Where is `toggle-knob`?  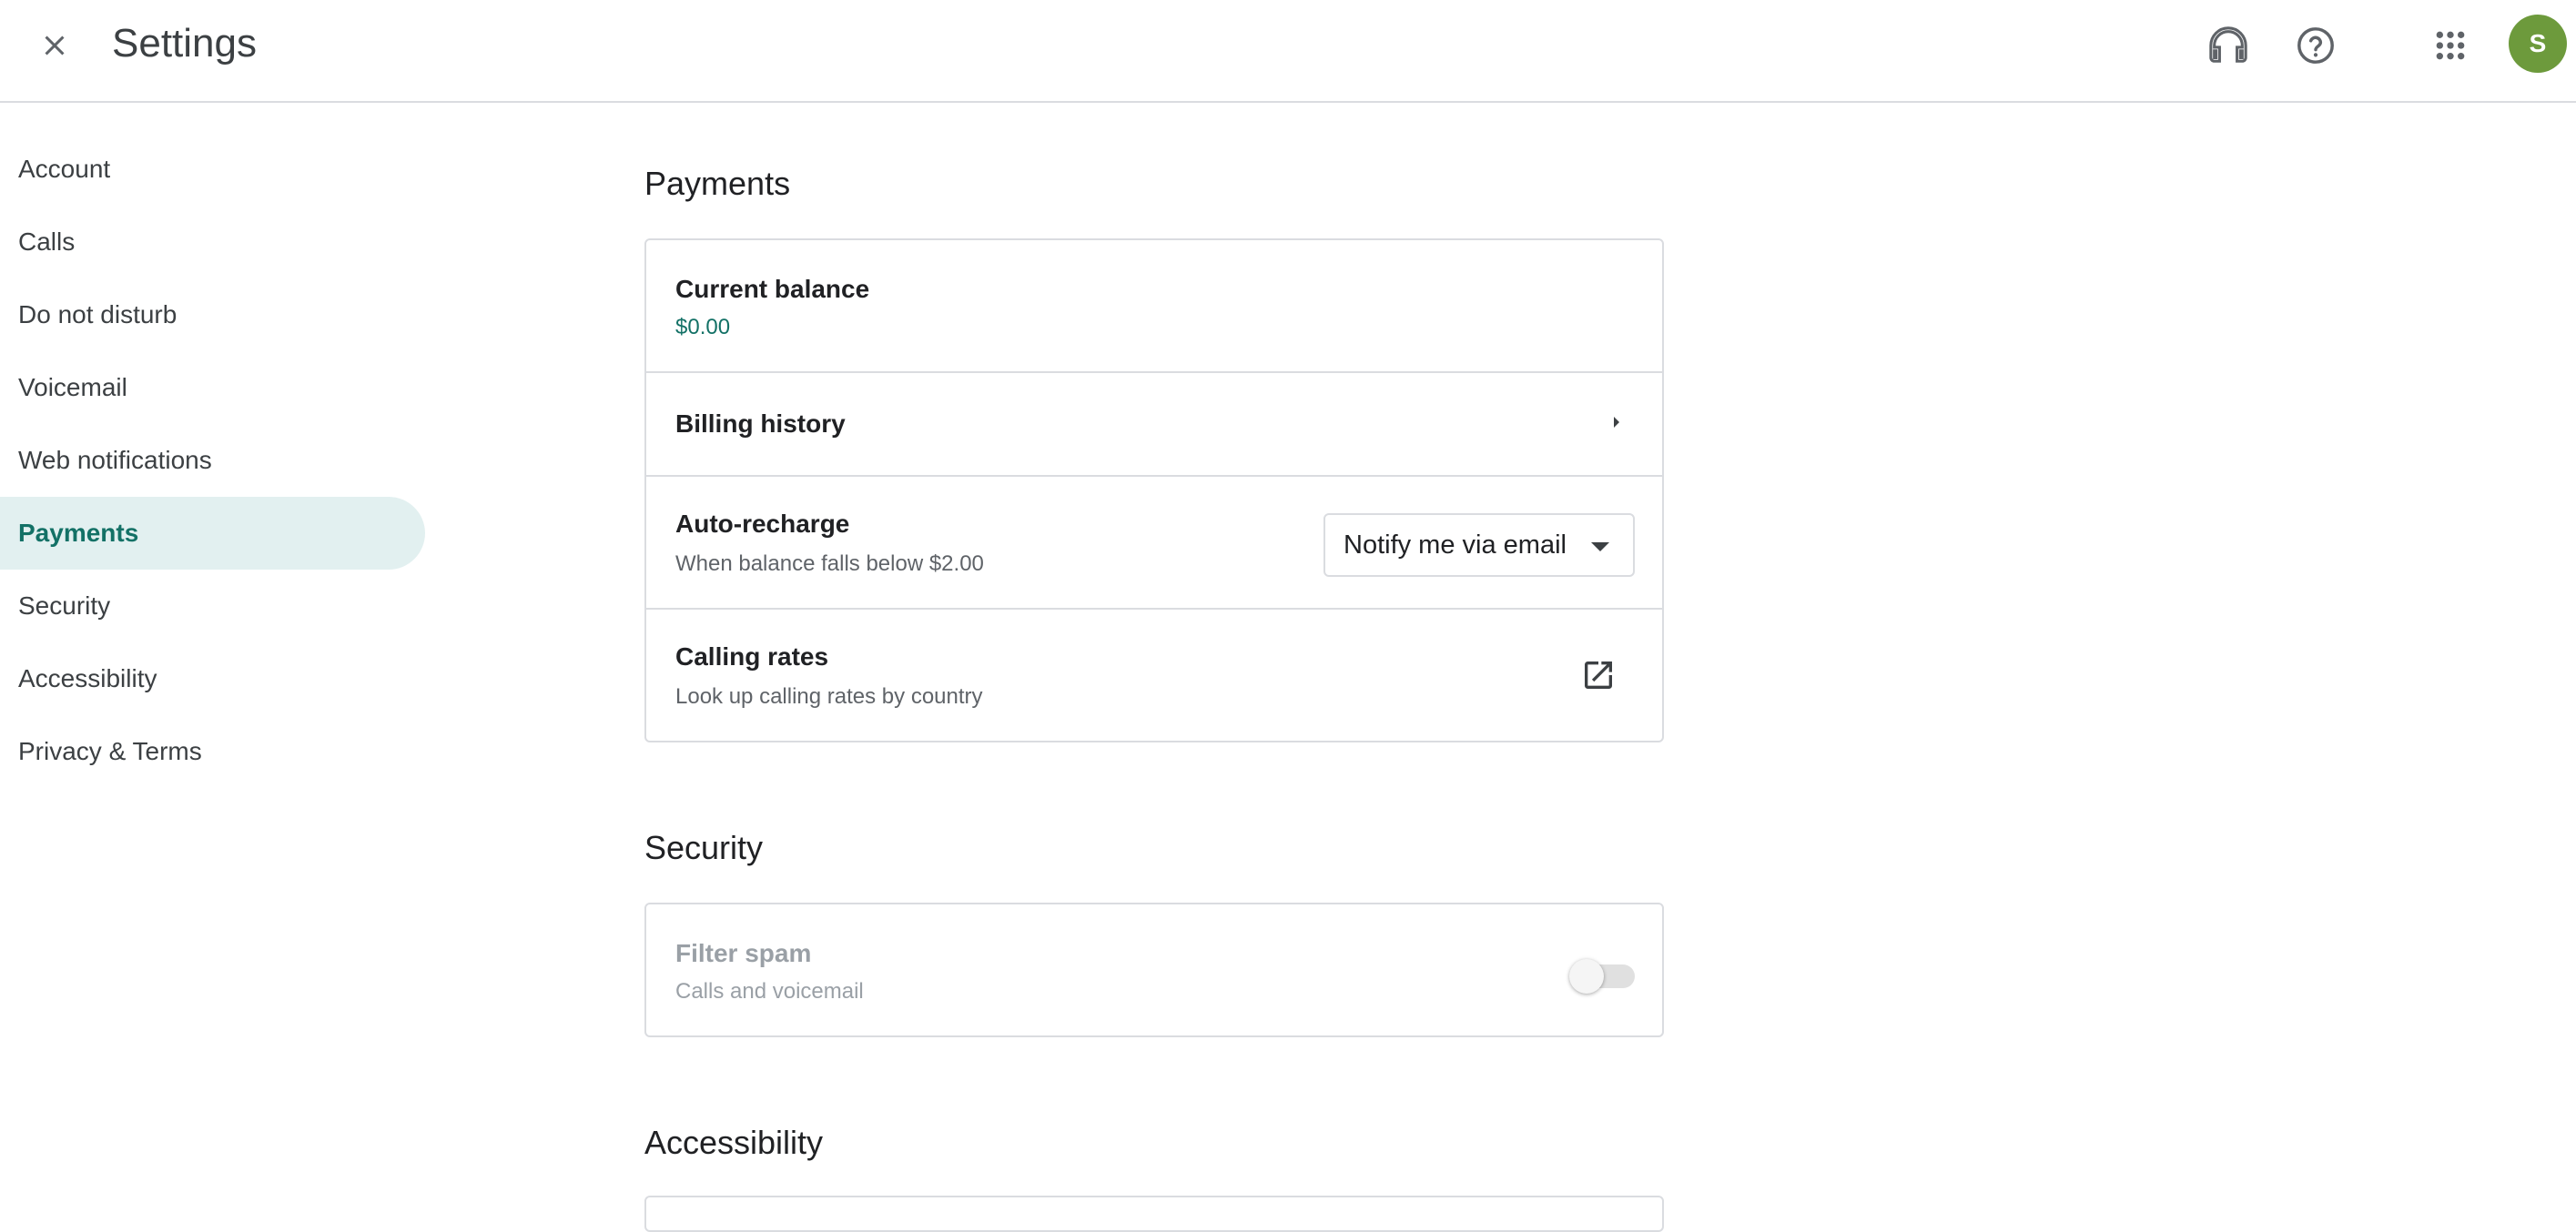
toggle-knob is located at coordinates (1586, 977).